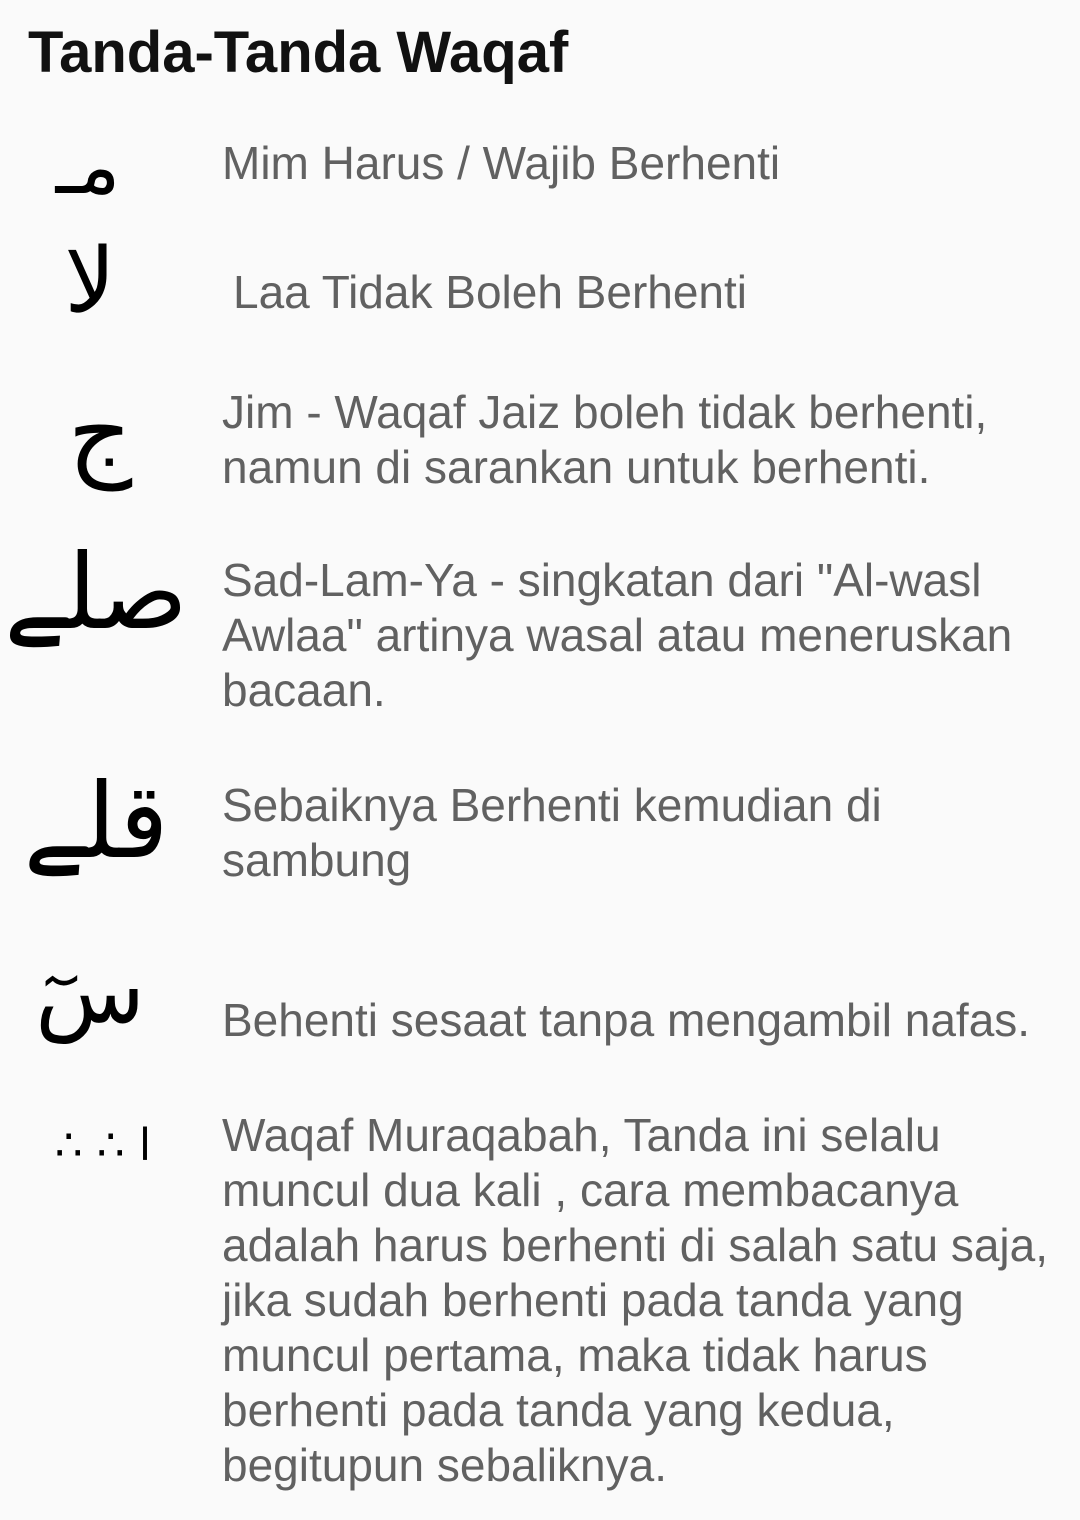  What do you see at coordinates (552, 832) in the screenshot?
I see `waqaf-description-qaf-lam-ya: Sebaiknya Berhenti kemudian di sambung` at bounding box center [552, 832].